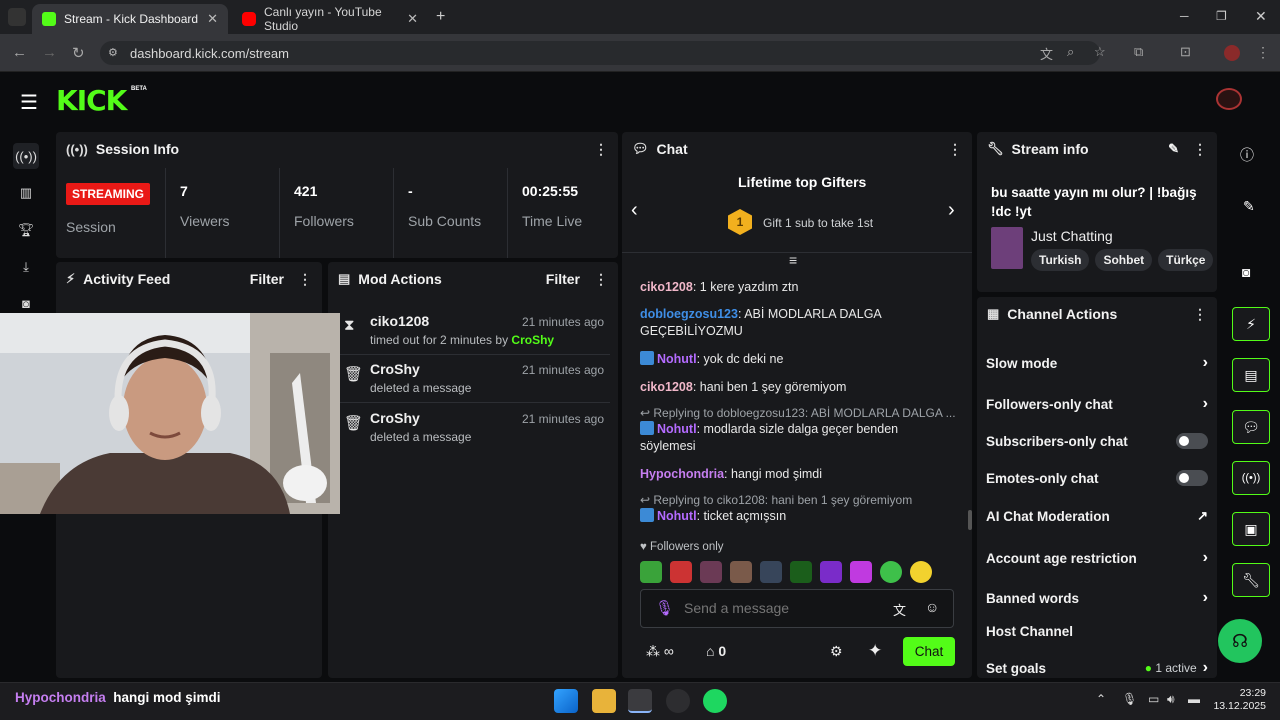 This screenshot has width=1280, height=720. Describe the element at coordinates (640, 701) in the screenshot. I see `chrome-taskbar-icon` at that location.